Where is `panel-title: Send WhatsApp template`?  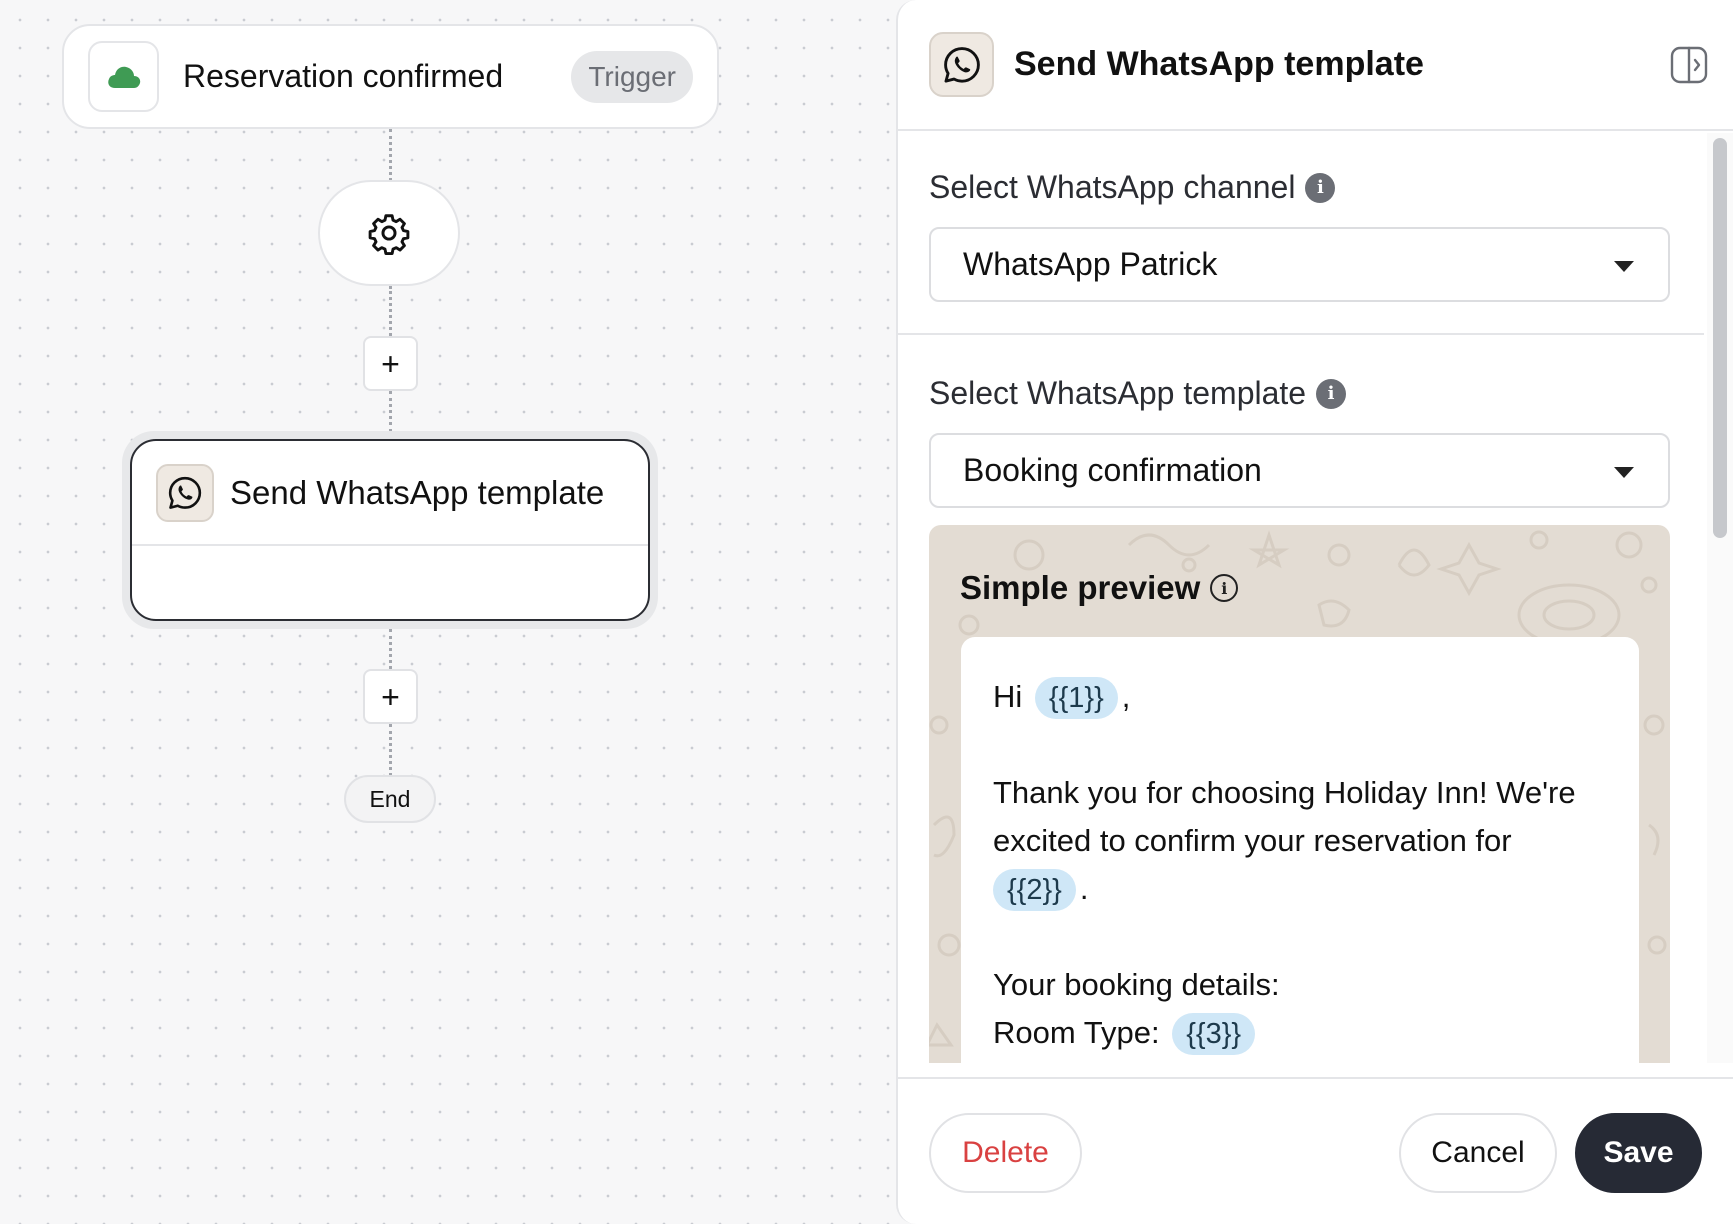 panel-title: Send WhatsApp template is located at coordinates (1219, 64).